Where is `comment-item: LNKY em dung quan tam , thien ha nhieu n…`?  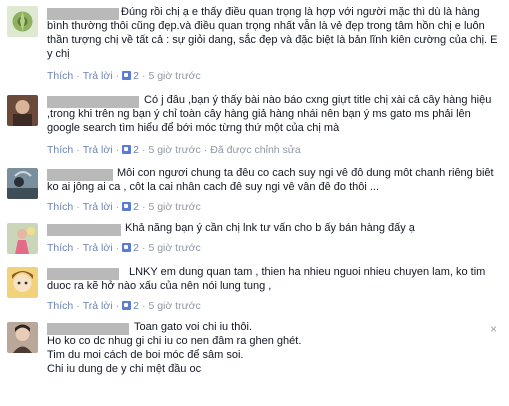
comment-item: LNKY em dung quan tam , thien ha nhieu n… is located at coordinates (254, 290).